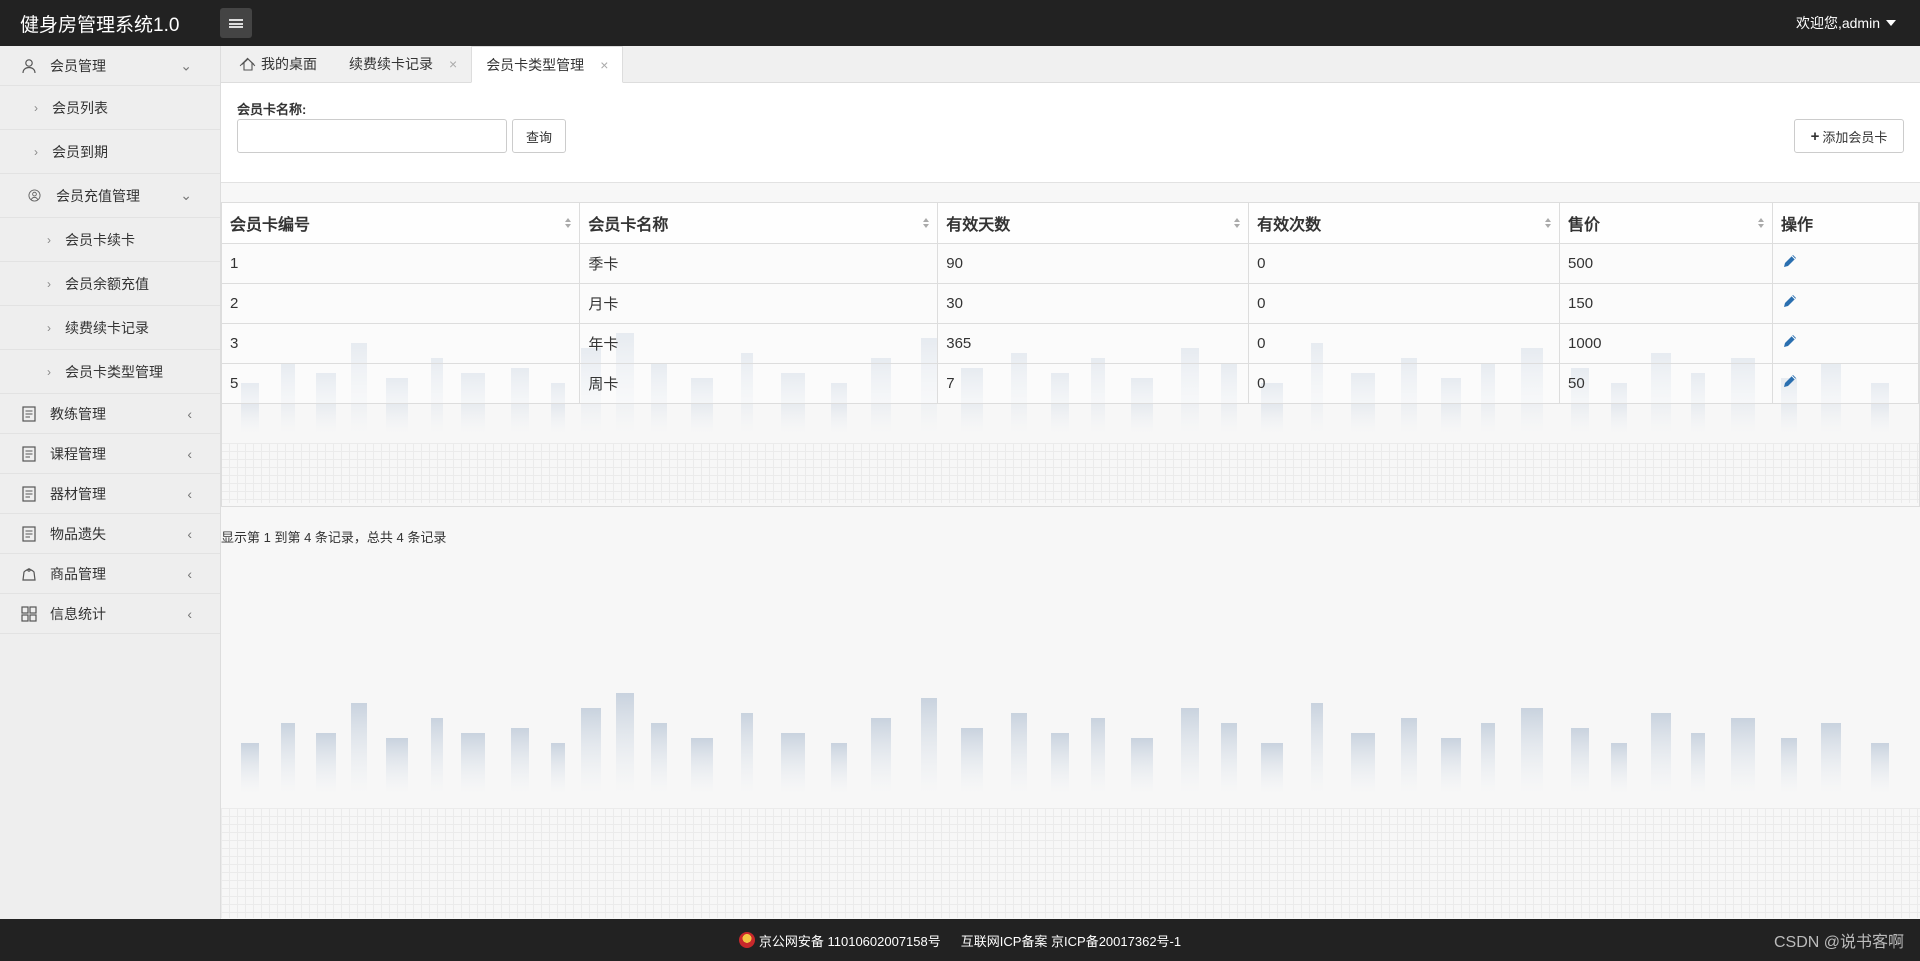  Describe the element at coordinates (98, 195) in the screenshot. I see `sidebar-item-label: 会员充值管理` at that location.